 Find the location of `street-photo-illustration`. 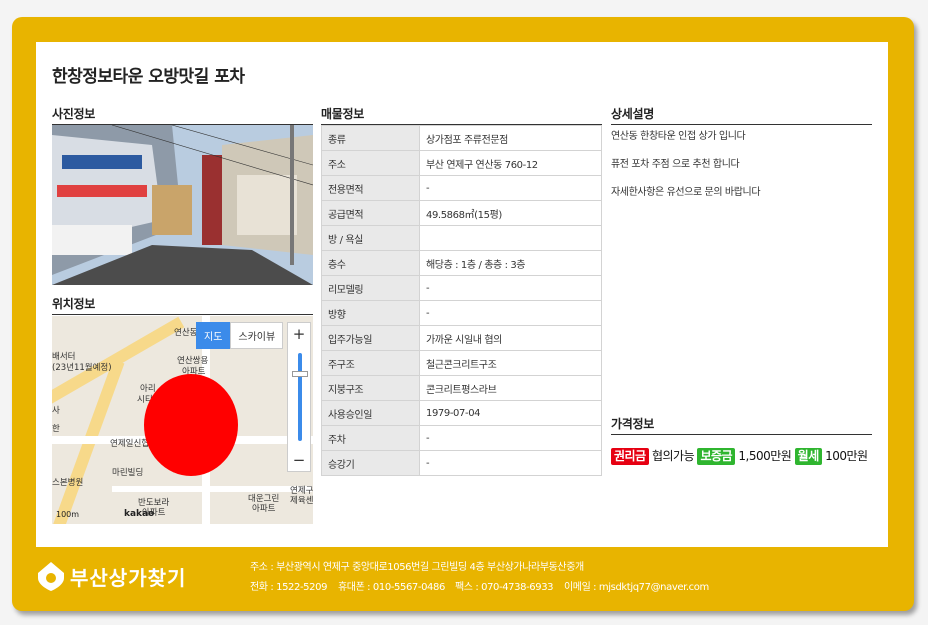

street-photo-illustration is located at coordinates (182, 205).